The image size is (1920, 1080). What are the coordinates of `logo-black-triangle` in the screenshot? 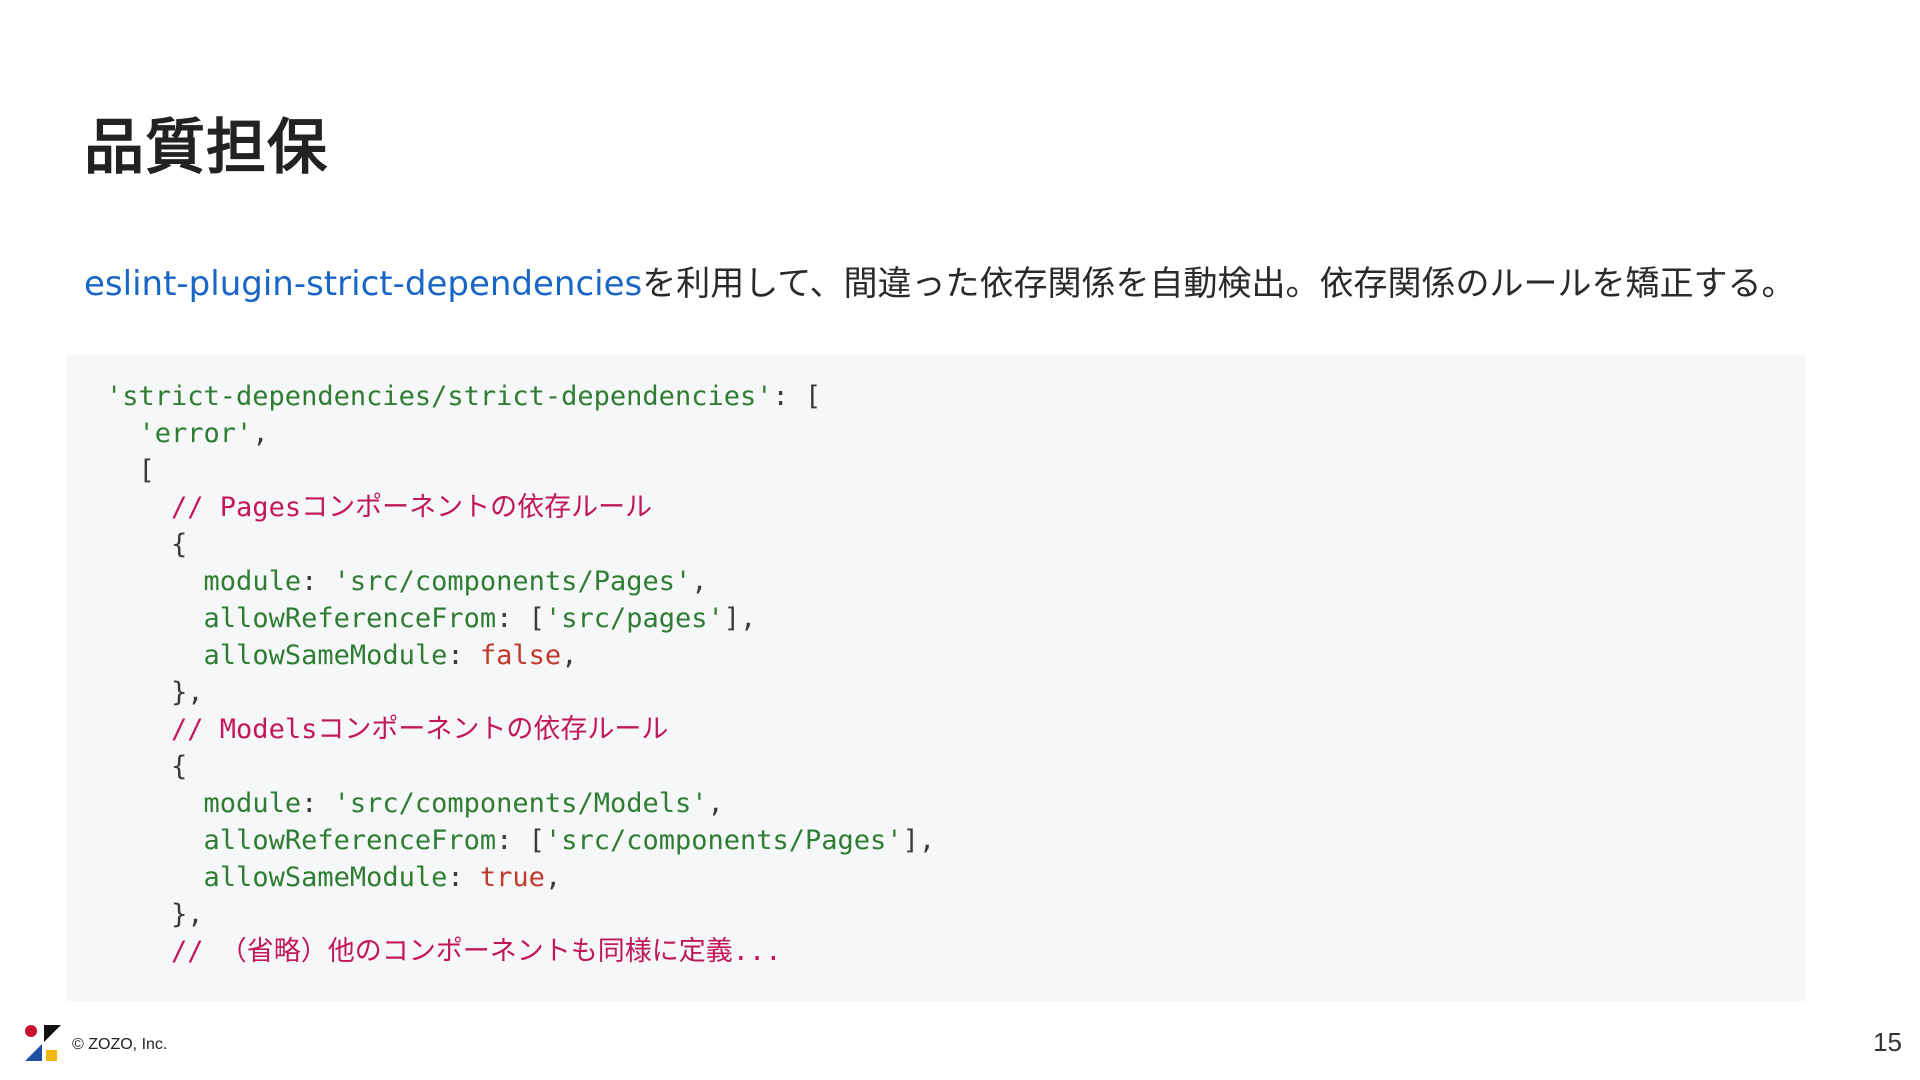 It's located at (52, 1033).